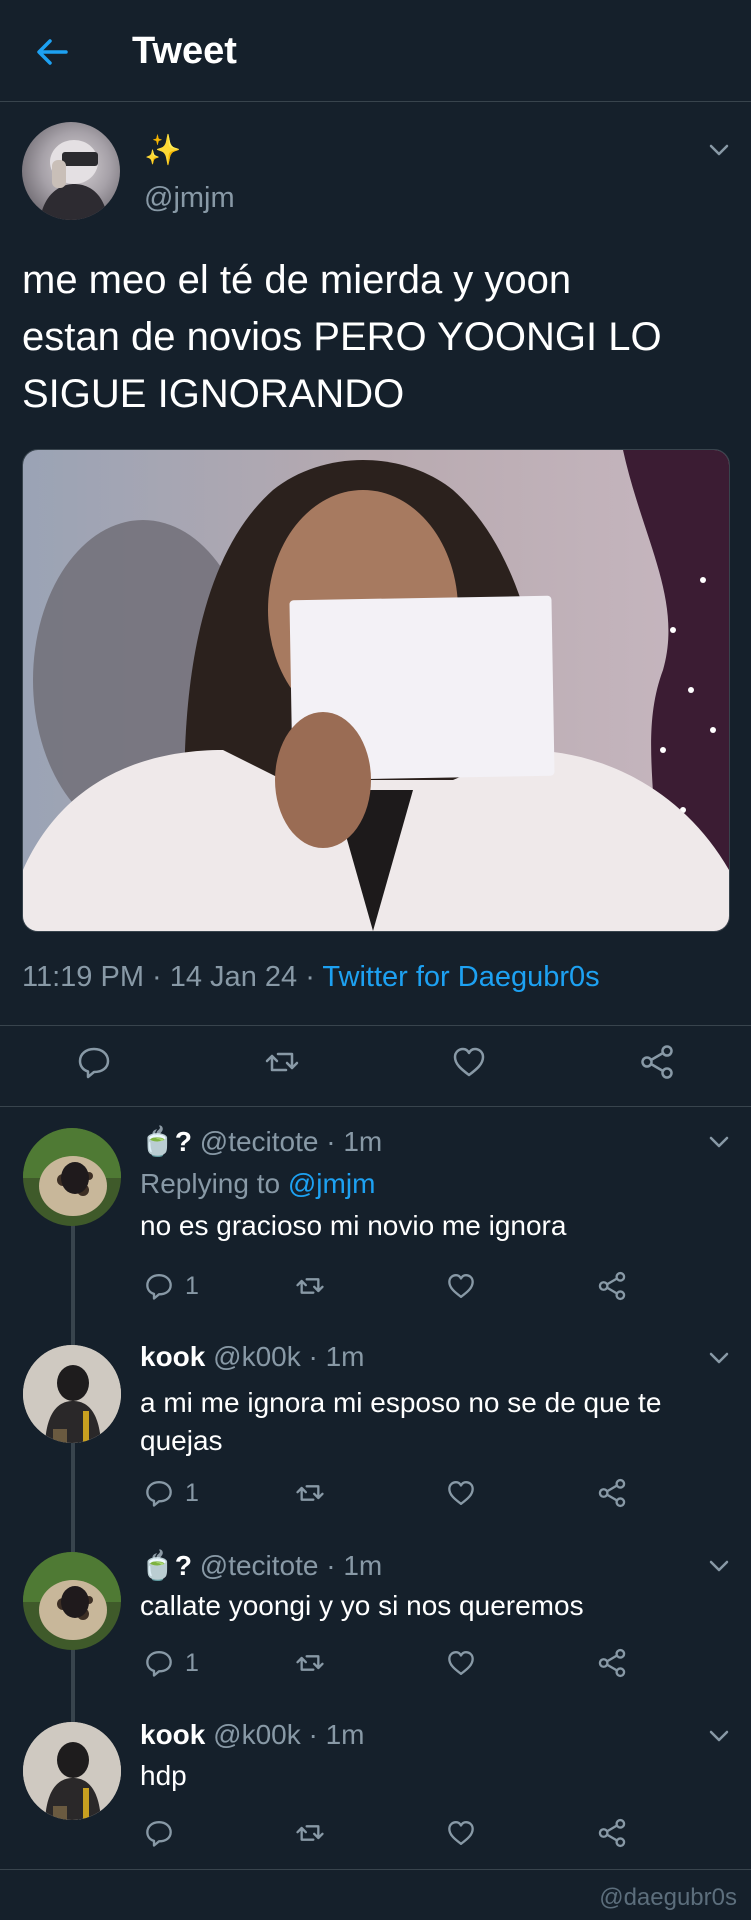 The height and width of the screenshot is (1920, 751). I want to click on page-title: Tweet, so click(184, 51).